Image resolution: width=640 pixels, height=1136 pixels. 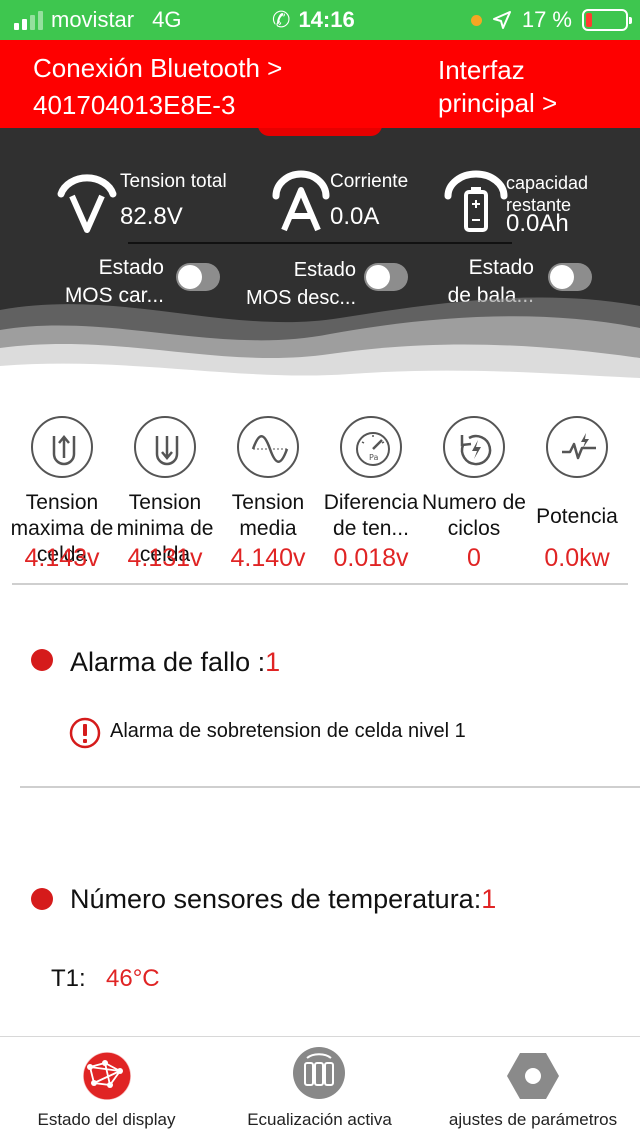 I want to click on temperature-bullet-icon, so click(x=42, y=899).